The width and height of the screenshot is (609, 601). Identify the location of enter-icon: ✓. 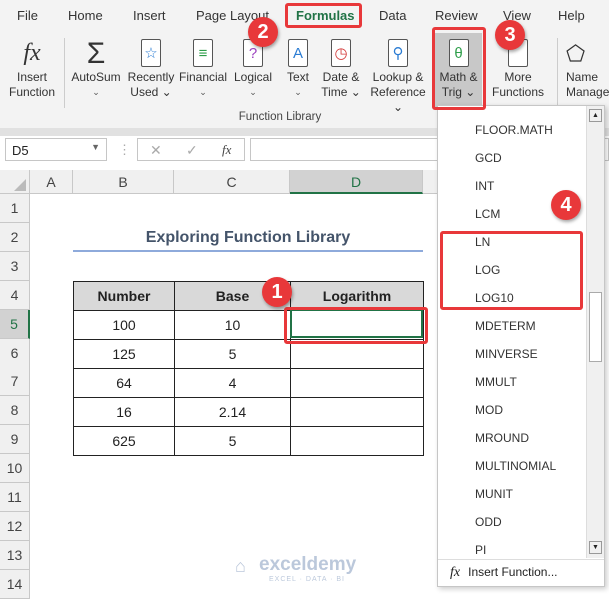
(192, 150).